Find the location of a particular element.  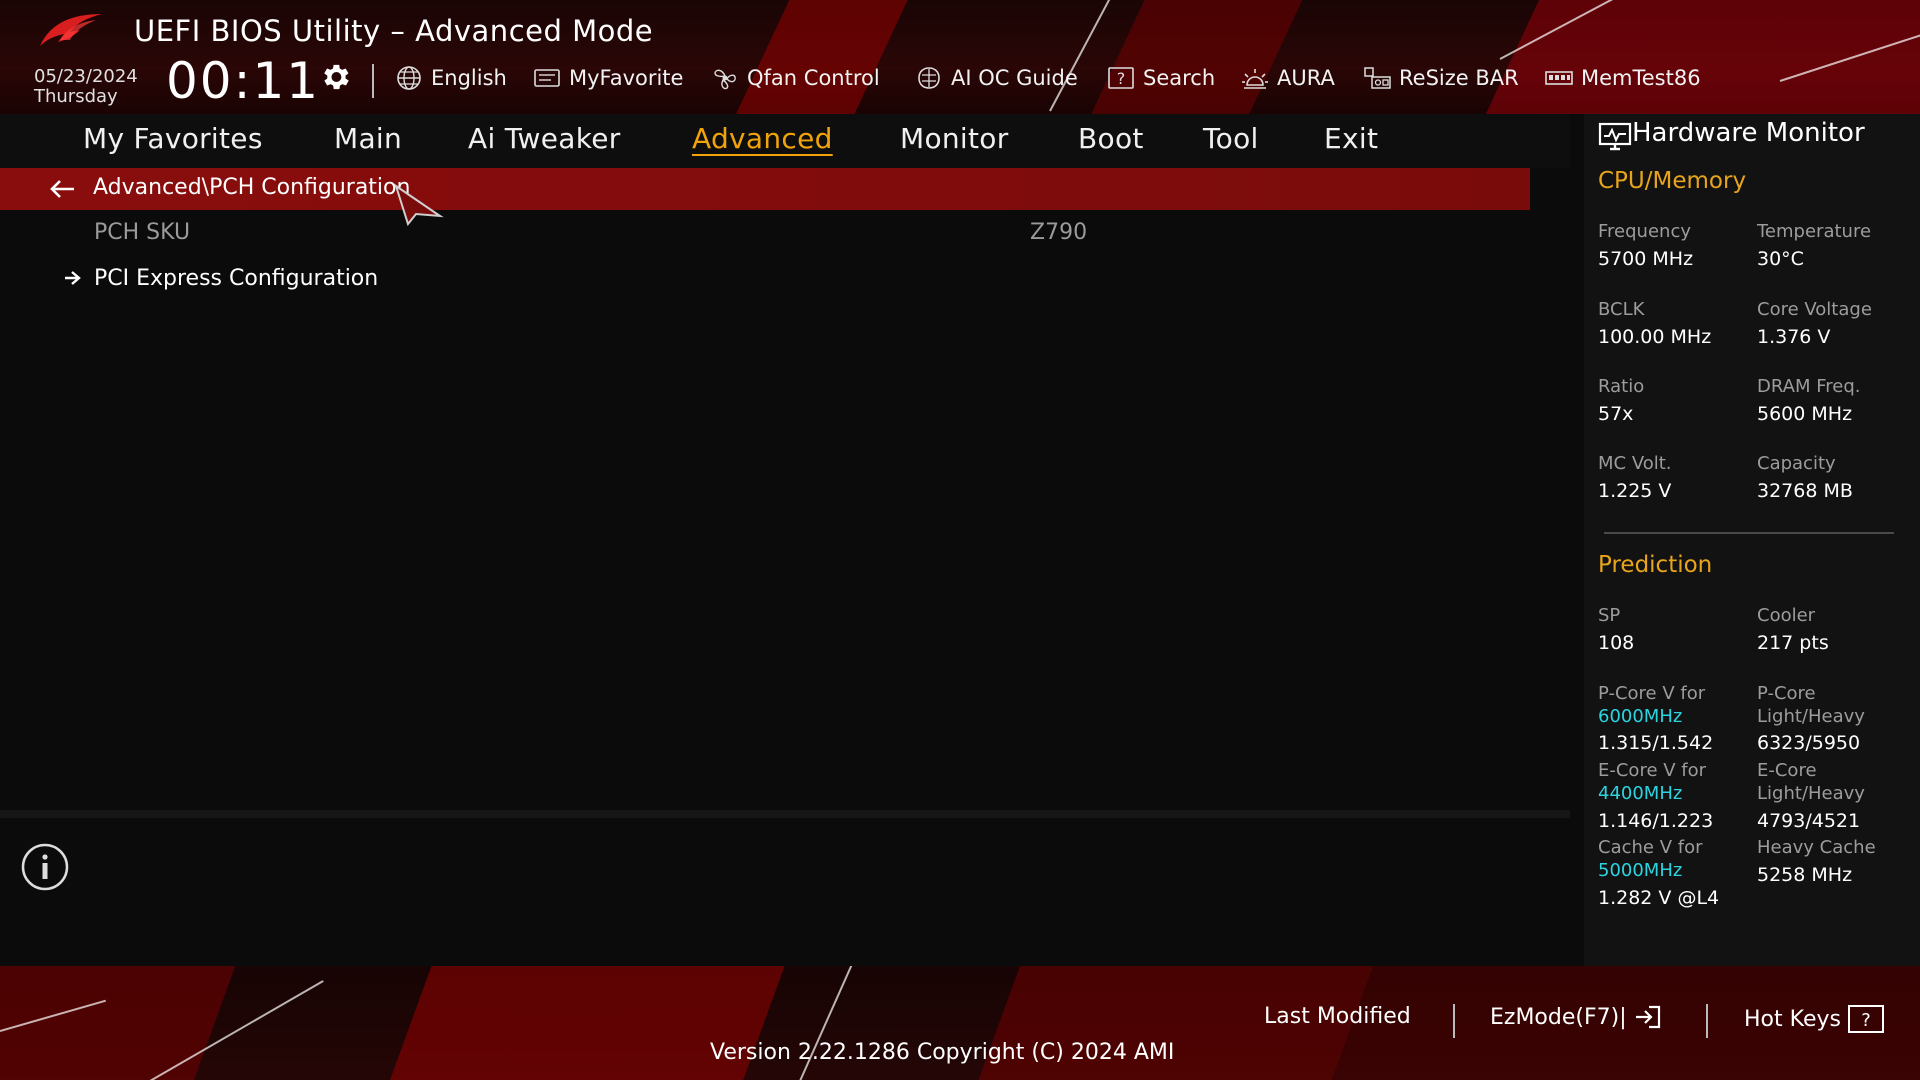

qfan-control-button: Qfan Control is located at coordinates (795, 78).